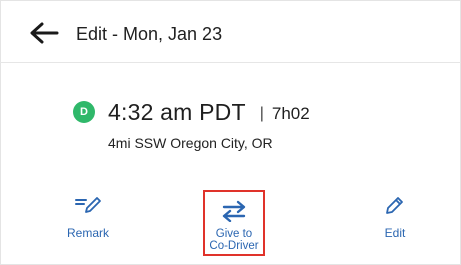 The height and width of the screenshot is (265, 461). Describe the element at coordinates (395, 233) in the screenshot. I see `edit-label: Edit` at that location.